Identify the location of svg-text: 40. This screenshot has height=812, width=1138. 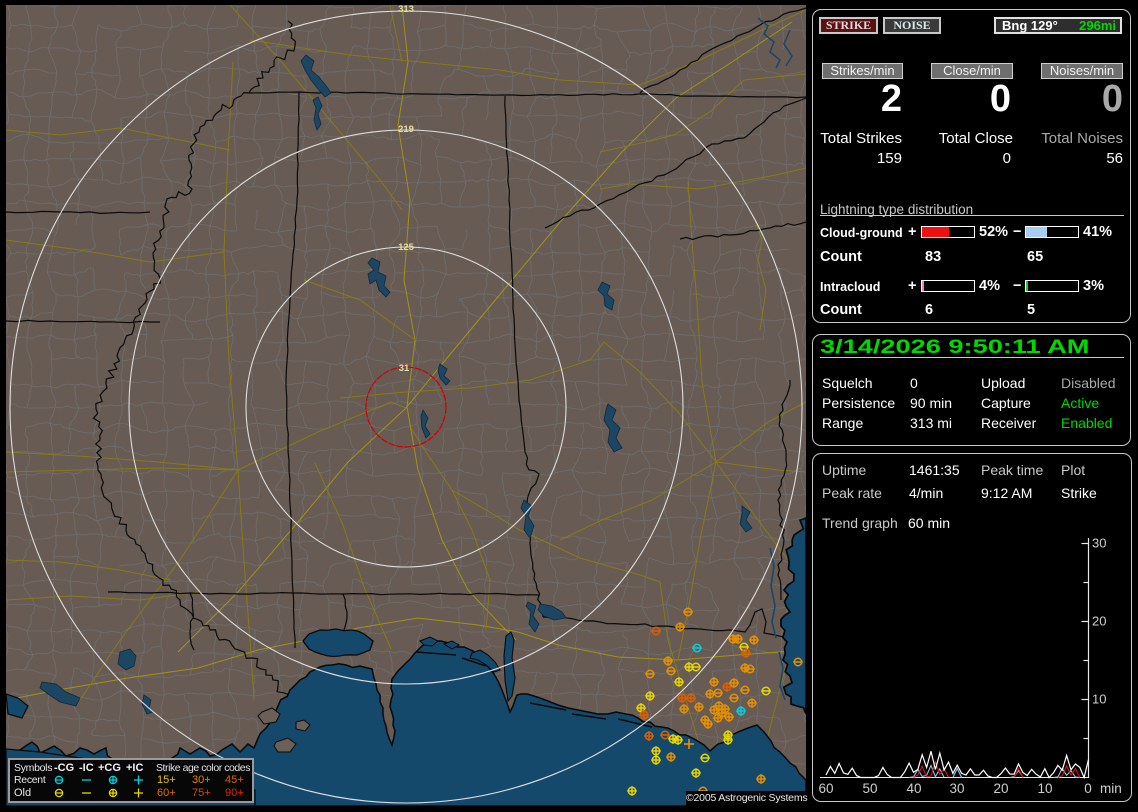
(913, 788).